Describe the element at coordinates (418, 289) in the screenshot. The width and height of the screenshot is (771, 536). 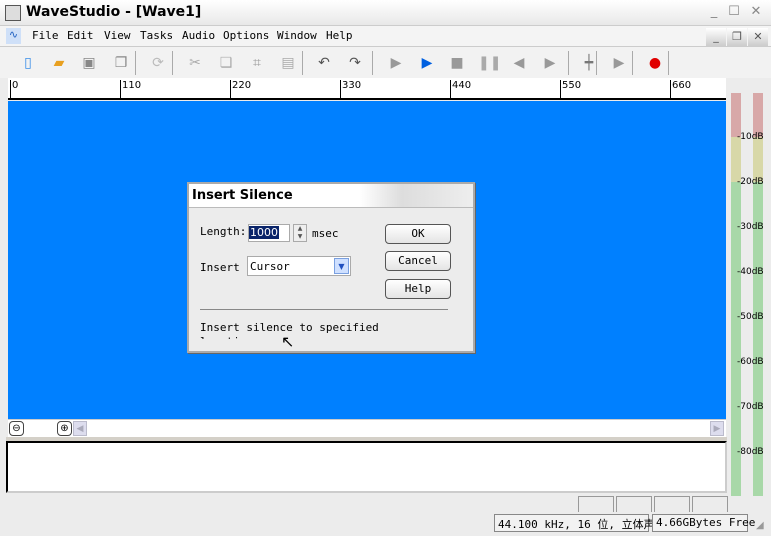
I see `help-button: Help` at that location.